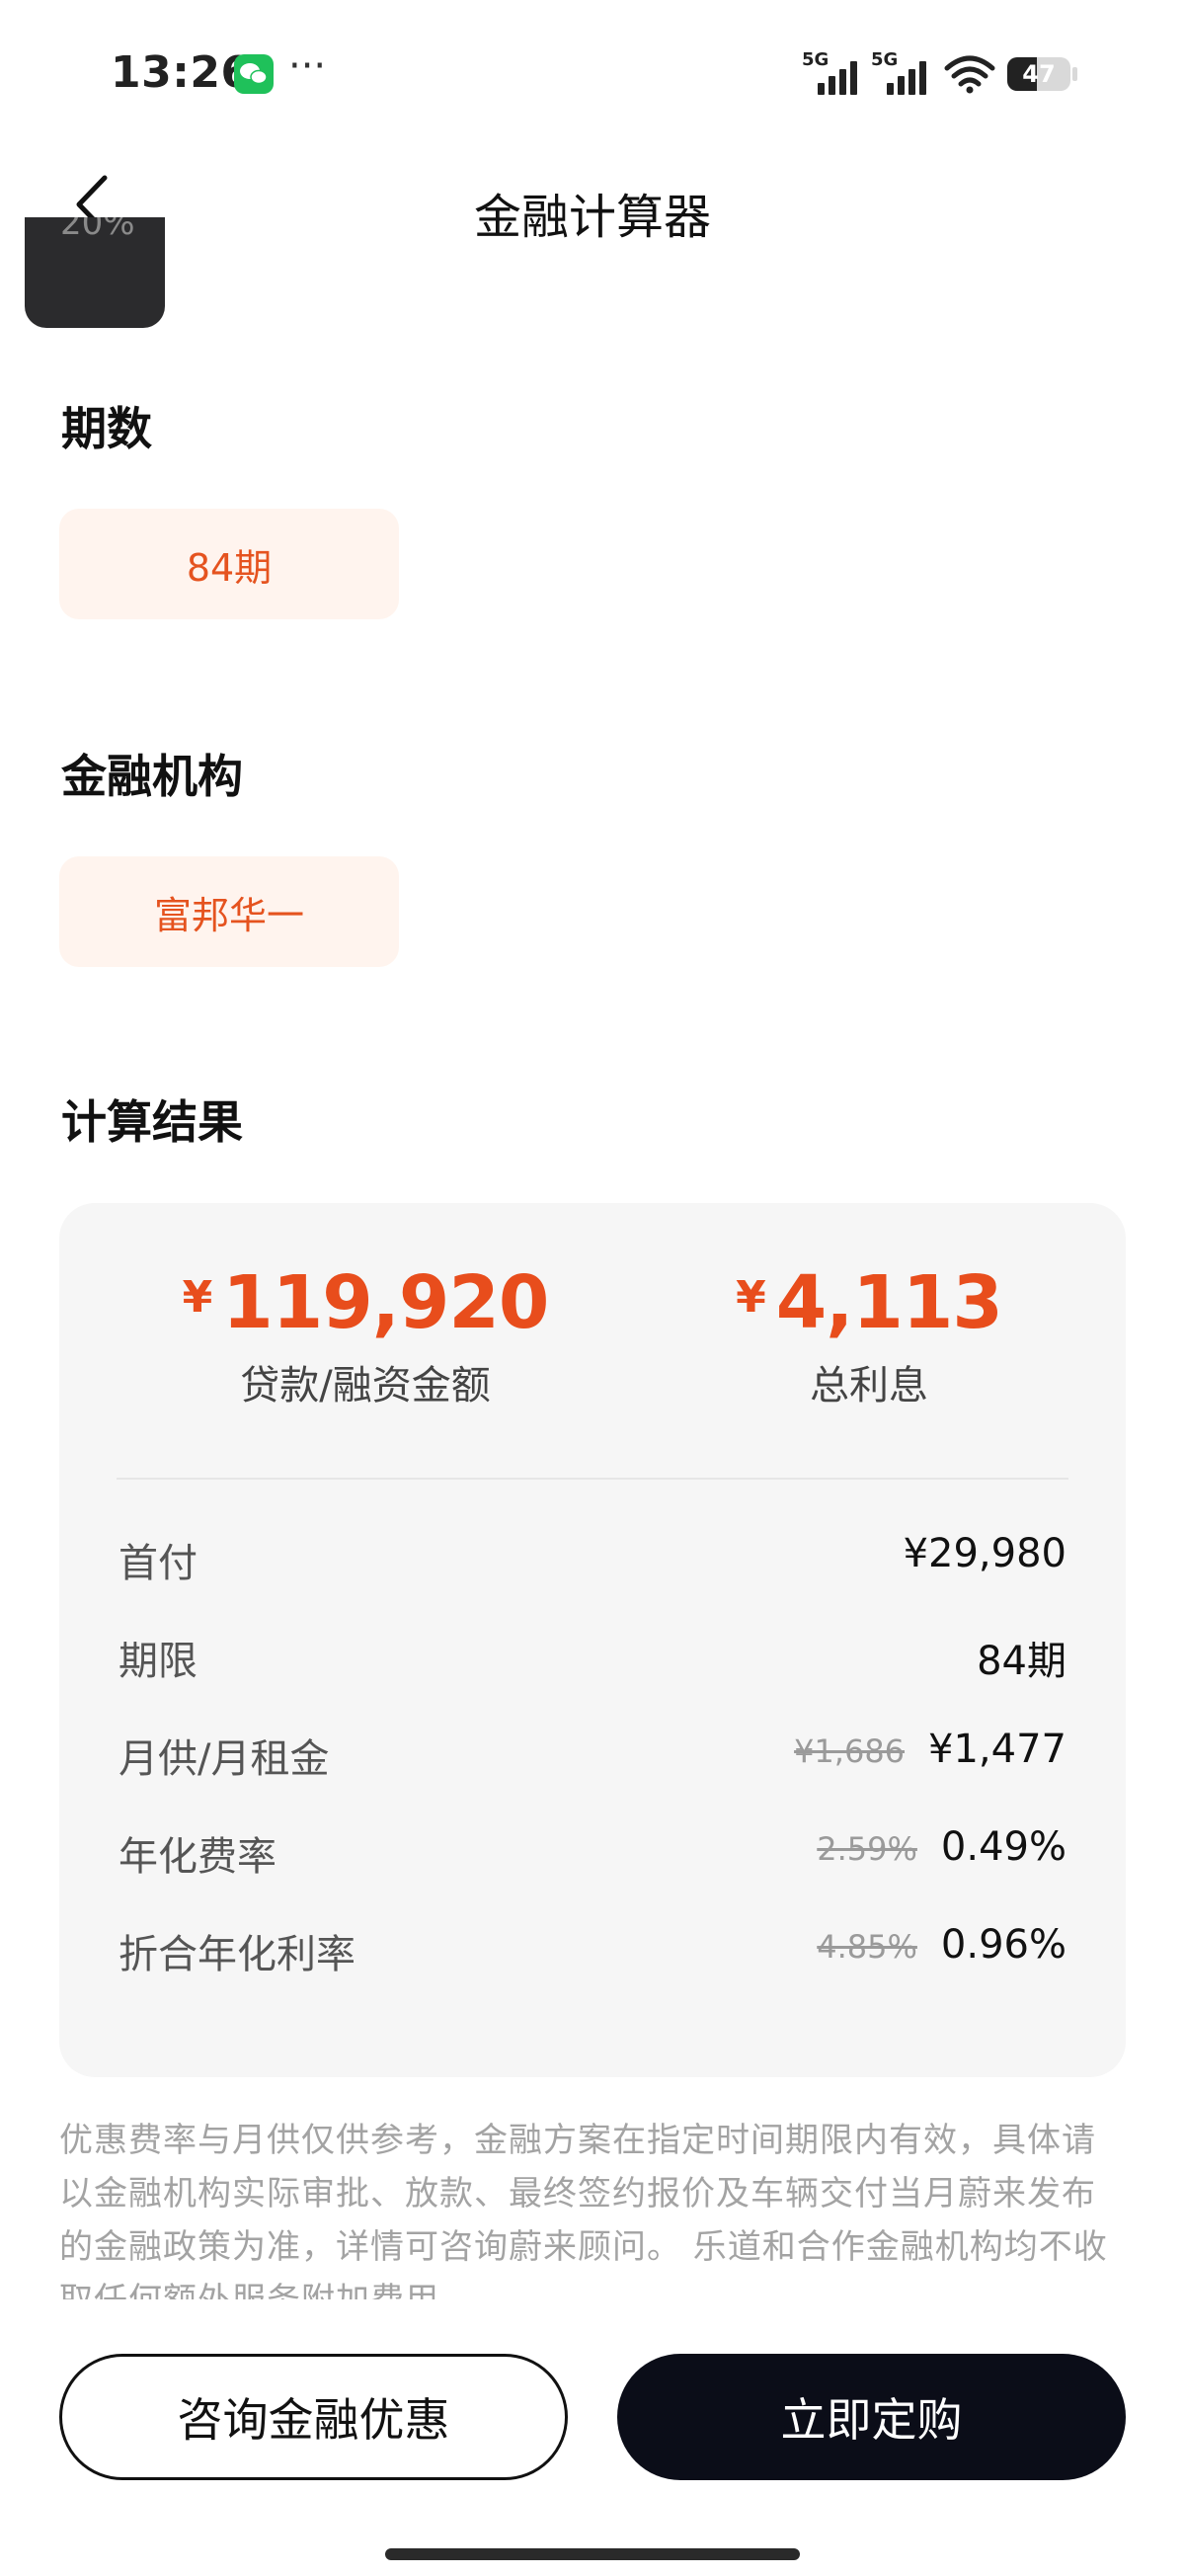  Describe the element at coordinates (1003, 1847) in the screenshot. I see `current-value: 0.49%` at that location.